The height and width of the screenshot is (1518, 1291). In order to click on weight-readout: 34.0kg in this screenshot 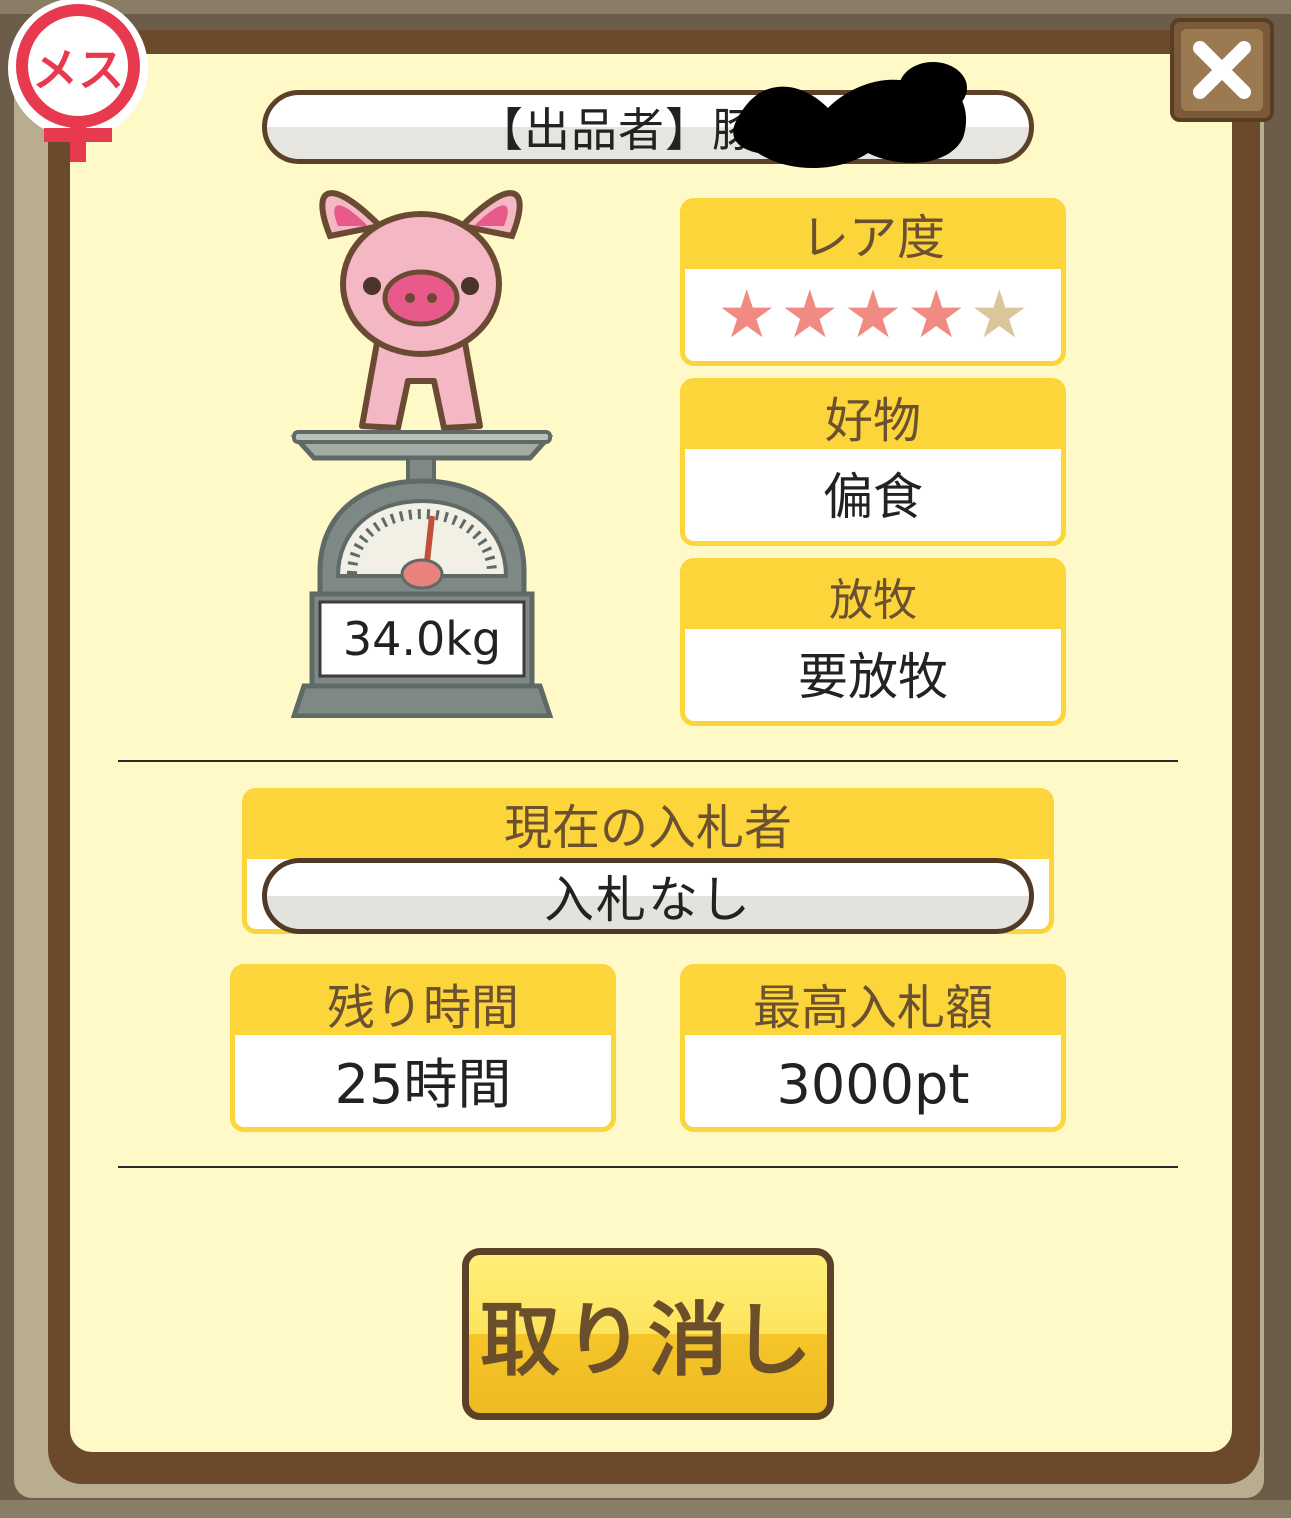, I will do `click(422, 639)`.